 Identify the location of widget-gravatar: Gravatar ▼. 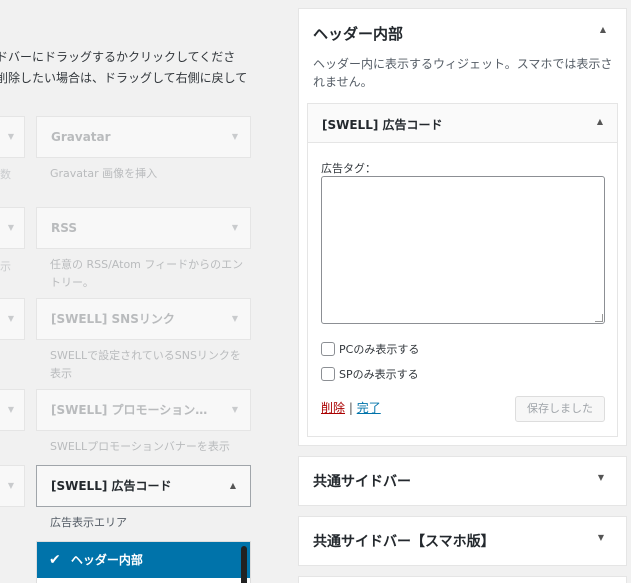
(143, 137).